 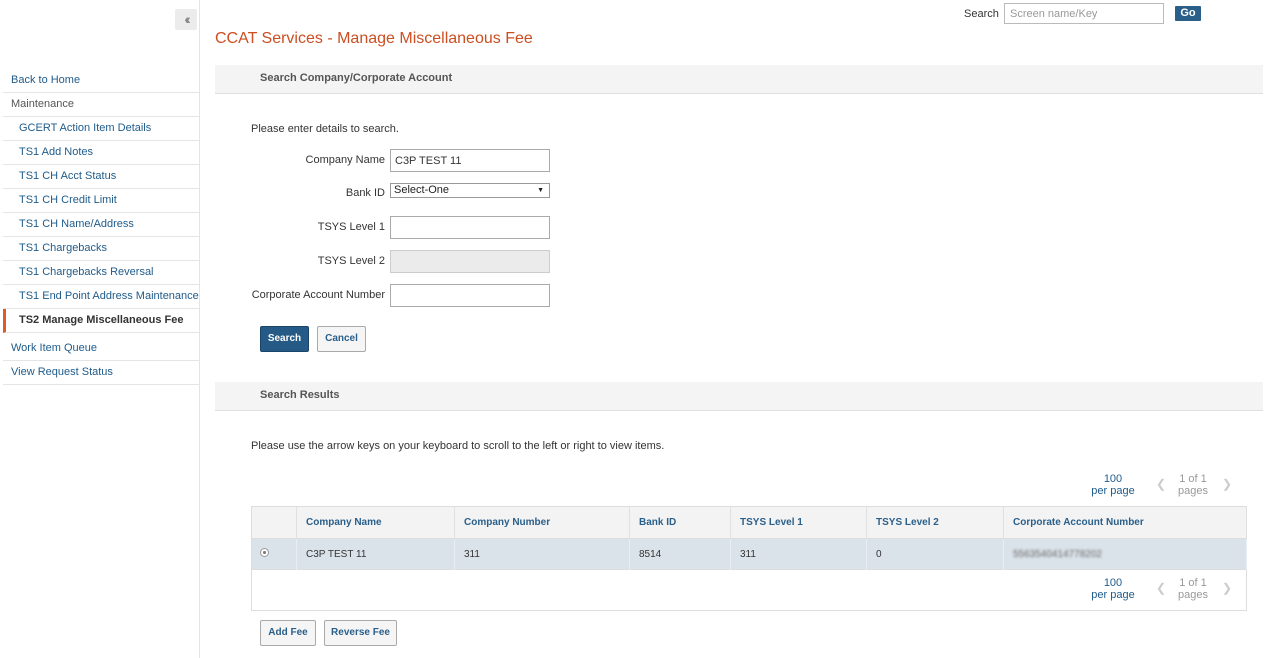 I want to click on row-select-cell, so click(x=274, y=554).